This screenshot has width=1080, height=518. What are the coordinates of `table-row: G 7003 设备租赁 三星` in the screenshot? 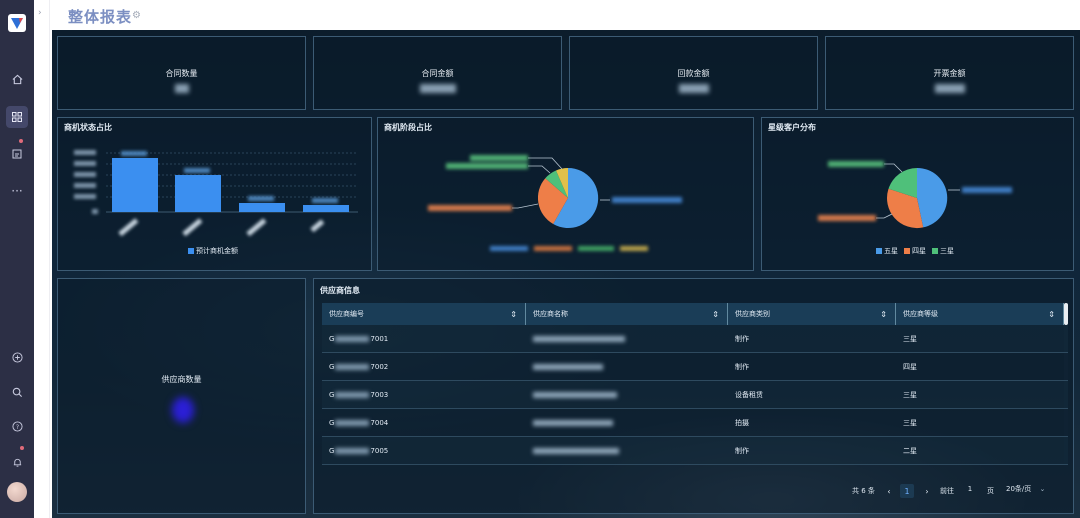 It's located at (695, 395).